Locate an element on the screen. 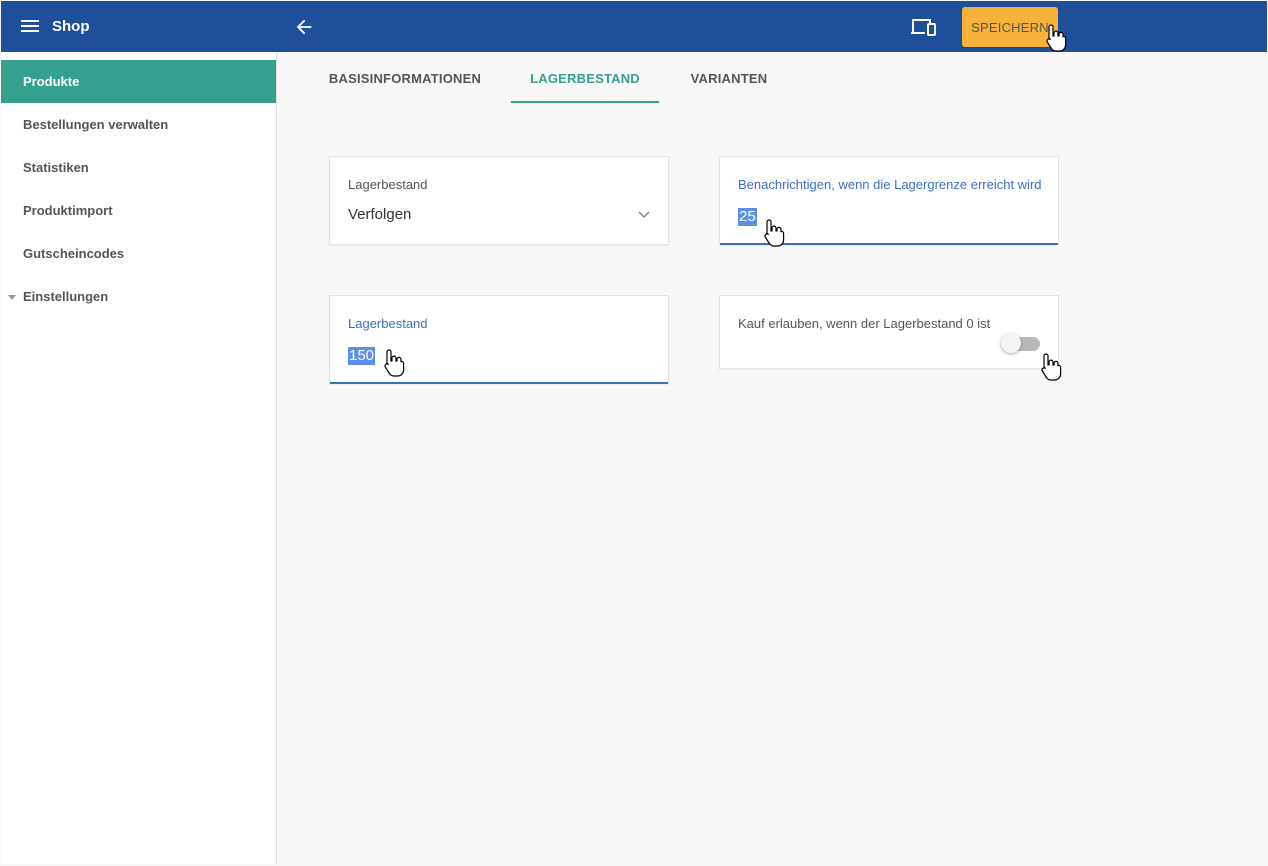 The width and height of the screenshot is (1268, 866). devices-icon is located at coordinates (924, 27).